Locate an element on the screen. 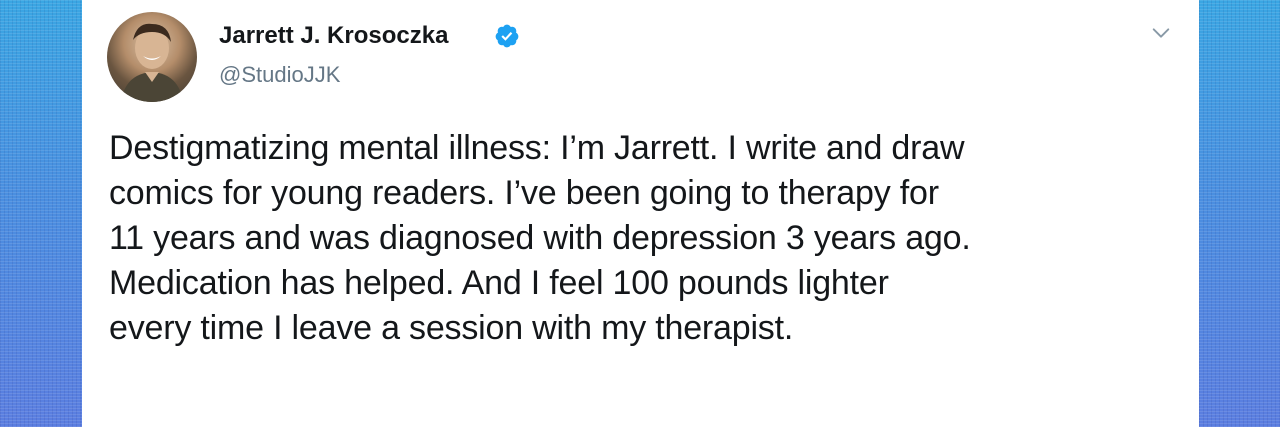 This screenshot has height=427, width=1280. verified-badge-icon is located at coordinates (507, 36).